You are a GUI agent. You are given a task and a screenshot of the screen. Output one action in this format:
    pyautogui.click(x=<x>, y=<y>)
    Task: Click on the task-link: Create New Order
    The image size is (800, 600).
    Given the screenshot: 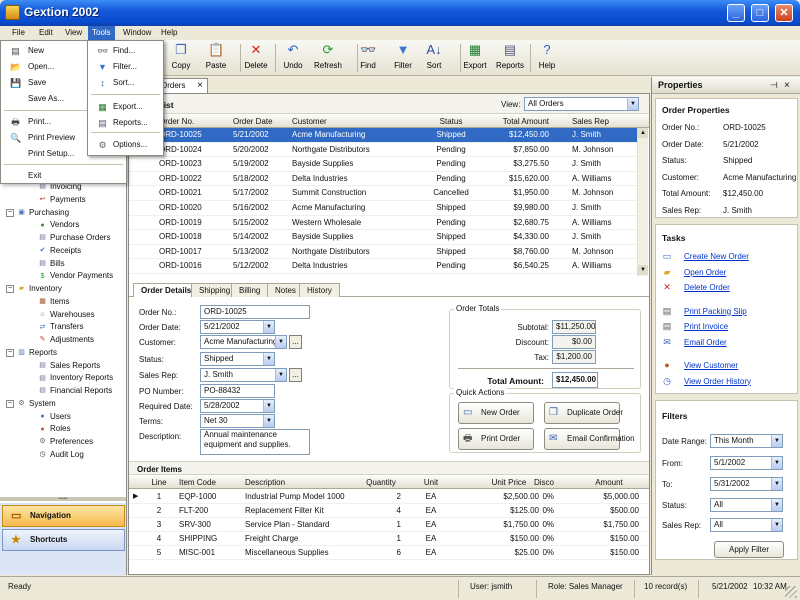 What is the action you would take?
    pyautogui.click(x=716, y=256)
    